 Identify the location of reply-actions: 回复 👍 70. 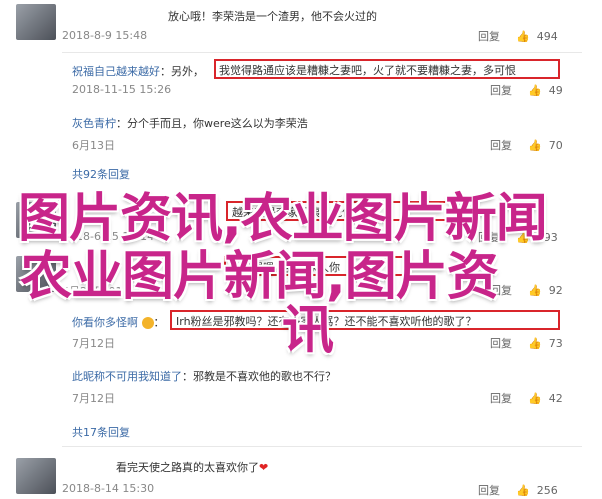
(526, 145).